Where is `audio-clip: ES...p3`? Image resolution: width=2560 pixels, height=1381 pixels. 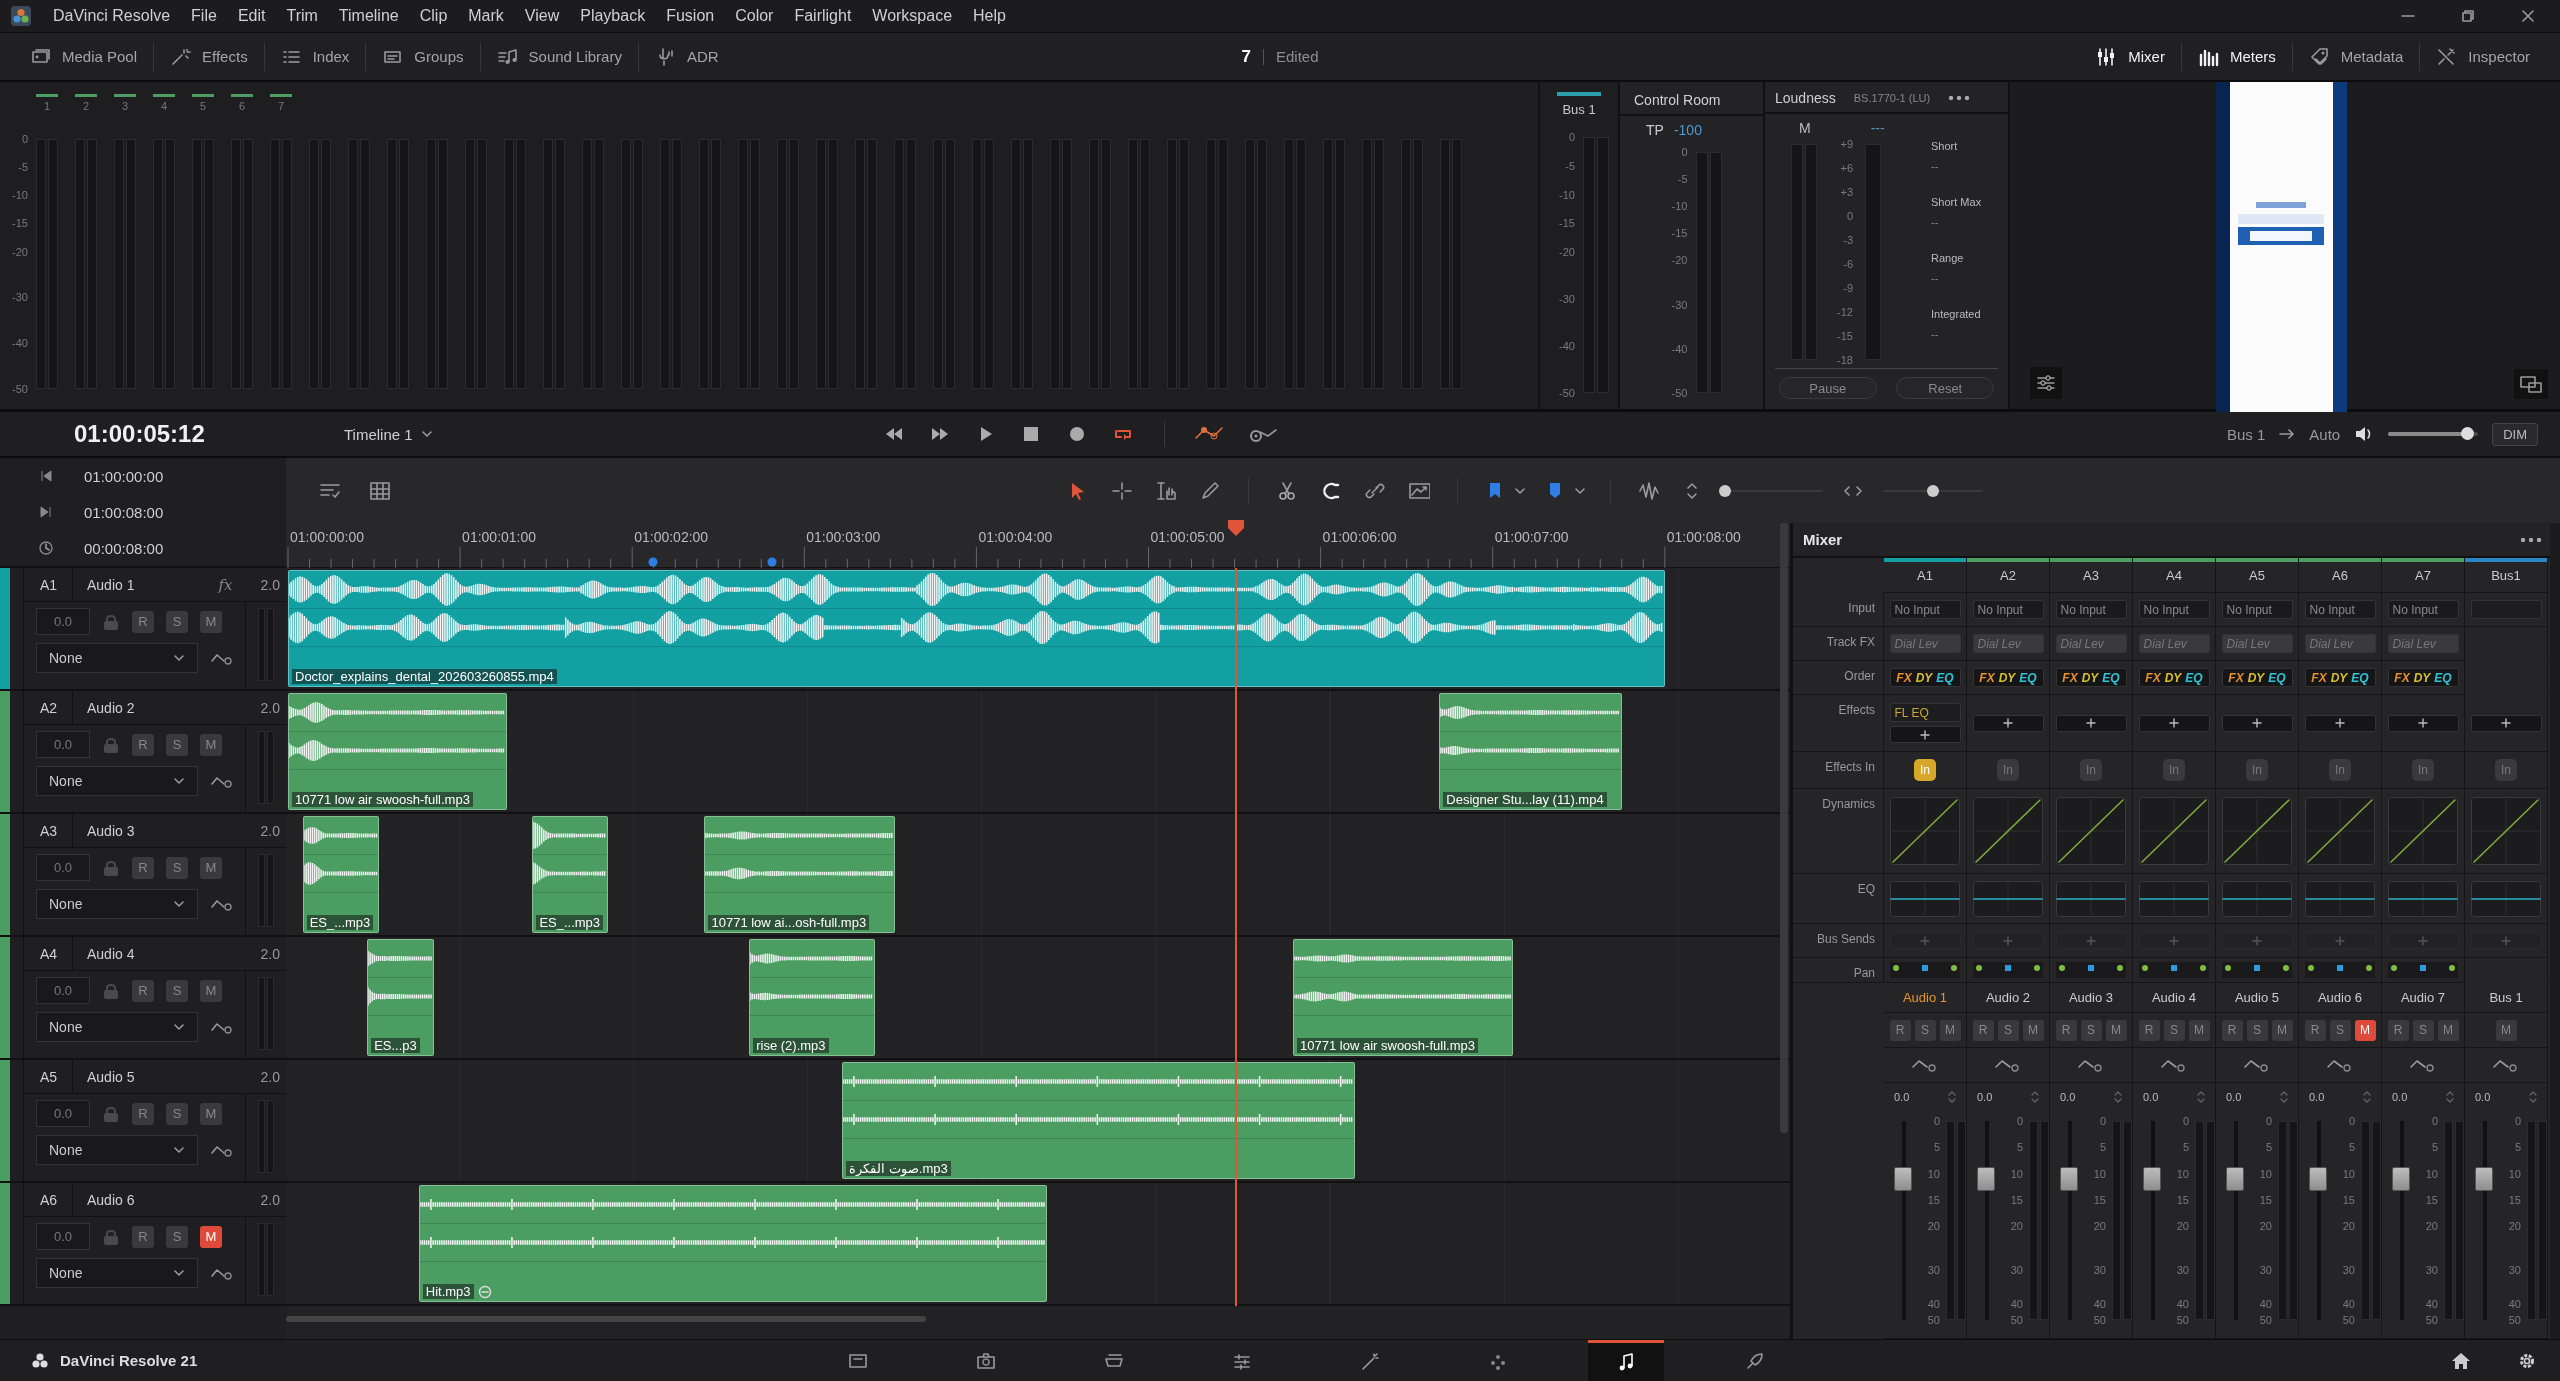 audio-clip: ES...p3 is located at coordinates (401, 997).